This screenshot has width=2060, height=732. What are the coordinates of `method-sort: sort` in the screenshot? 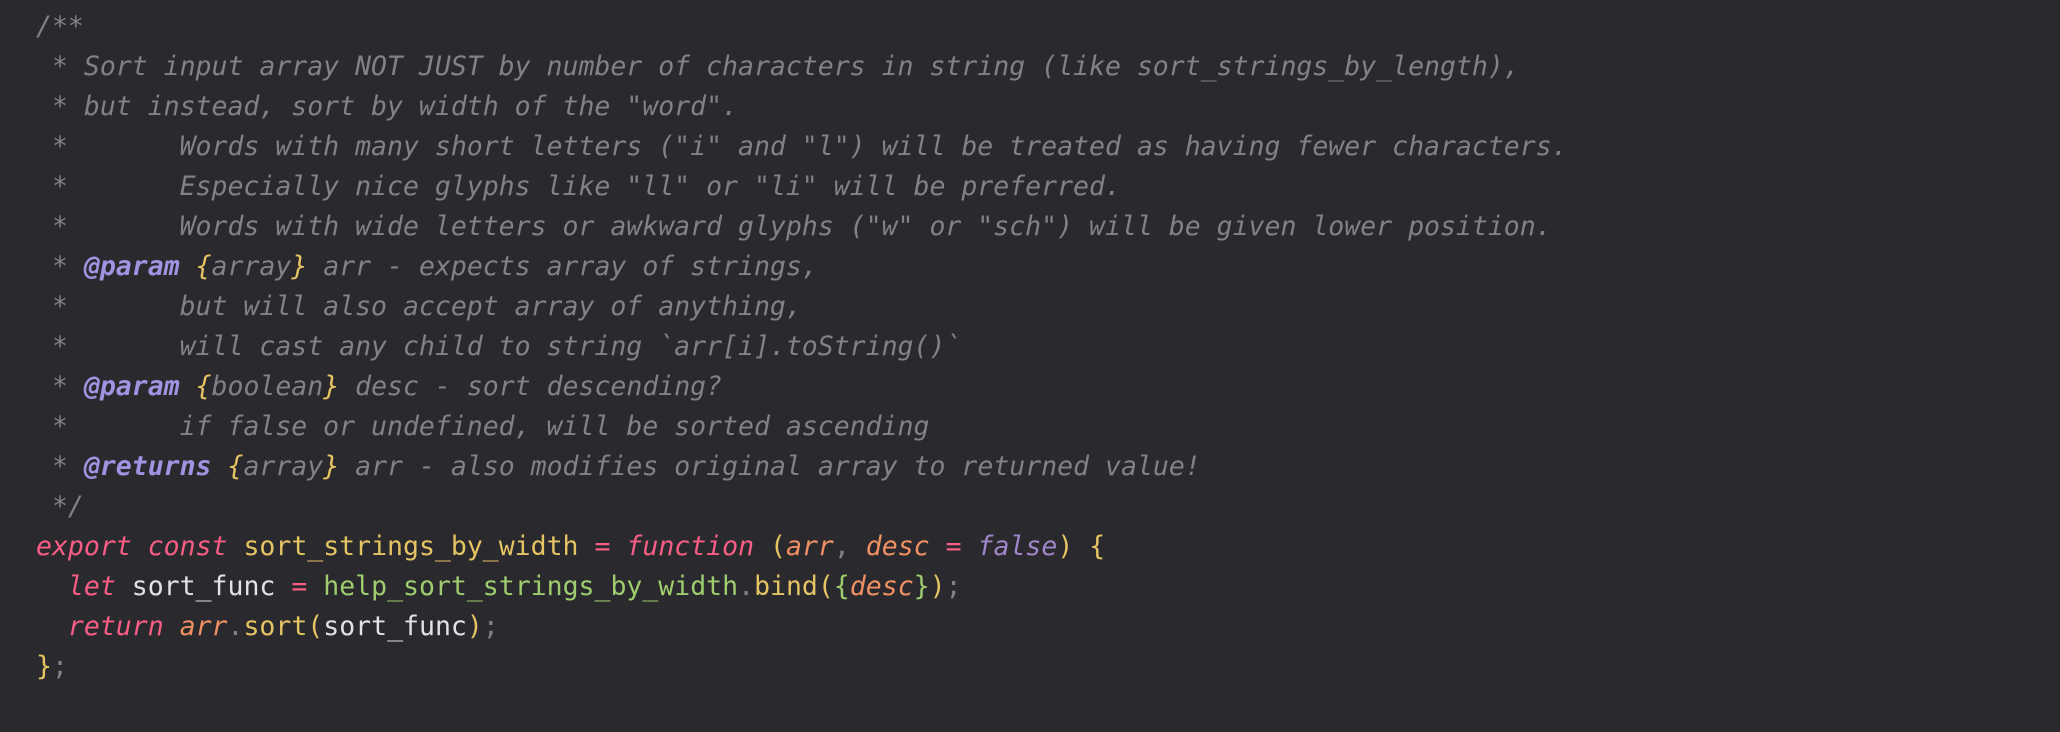 It's located at (275, 626).